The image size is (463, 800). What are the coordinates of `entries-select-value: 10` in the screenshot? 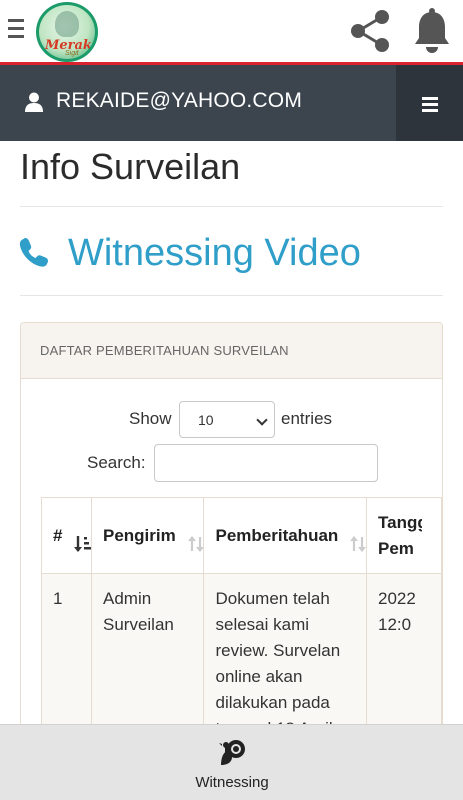 It's located at (206, 420).